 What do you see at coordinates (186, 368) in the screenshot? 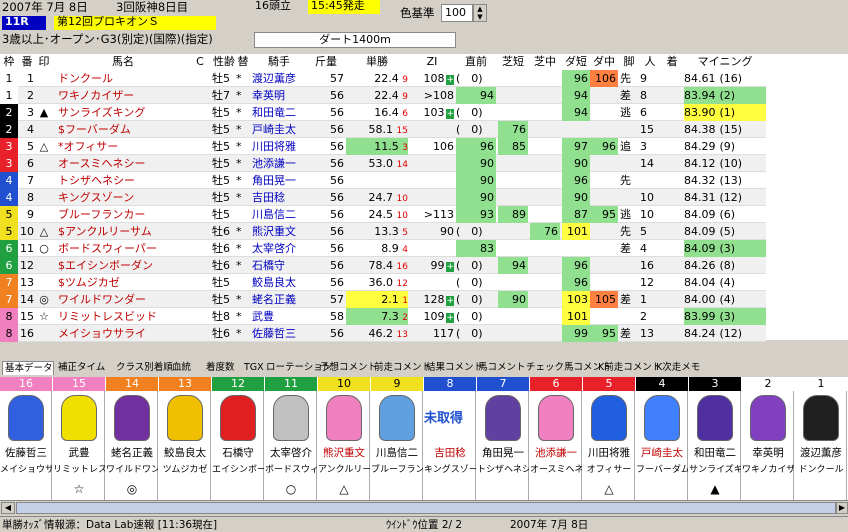
I see `tab-3: 血統` at bounding box center [186, 368].